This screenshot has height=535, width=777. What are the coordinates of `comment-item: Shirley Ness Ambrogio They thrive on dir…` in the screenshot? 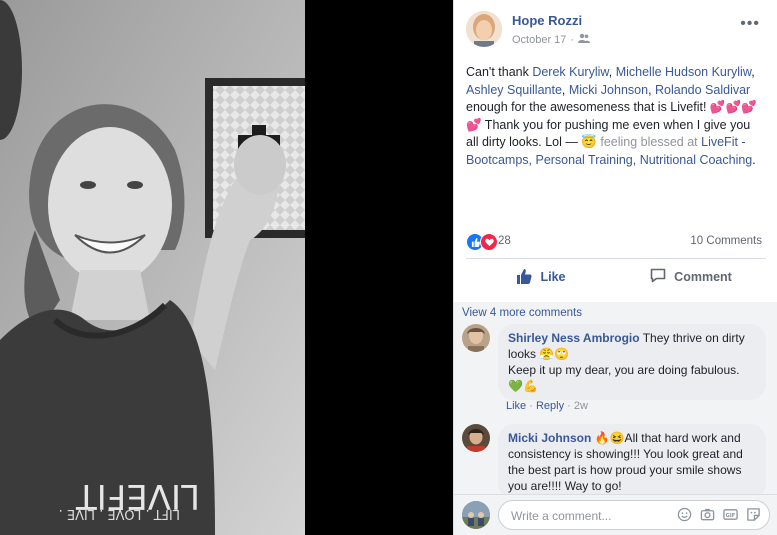 It's located at (614, 369).